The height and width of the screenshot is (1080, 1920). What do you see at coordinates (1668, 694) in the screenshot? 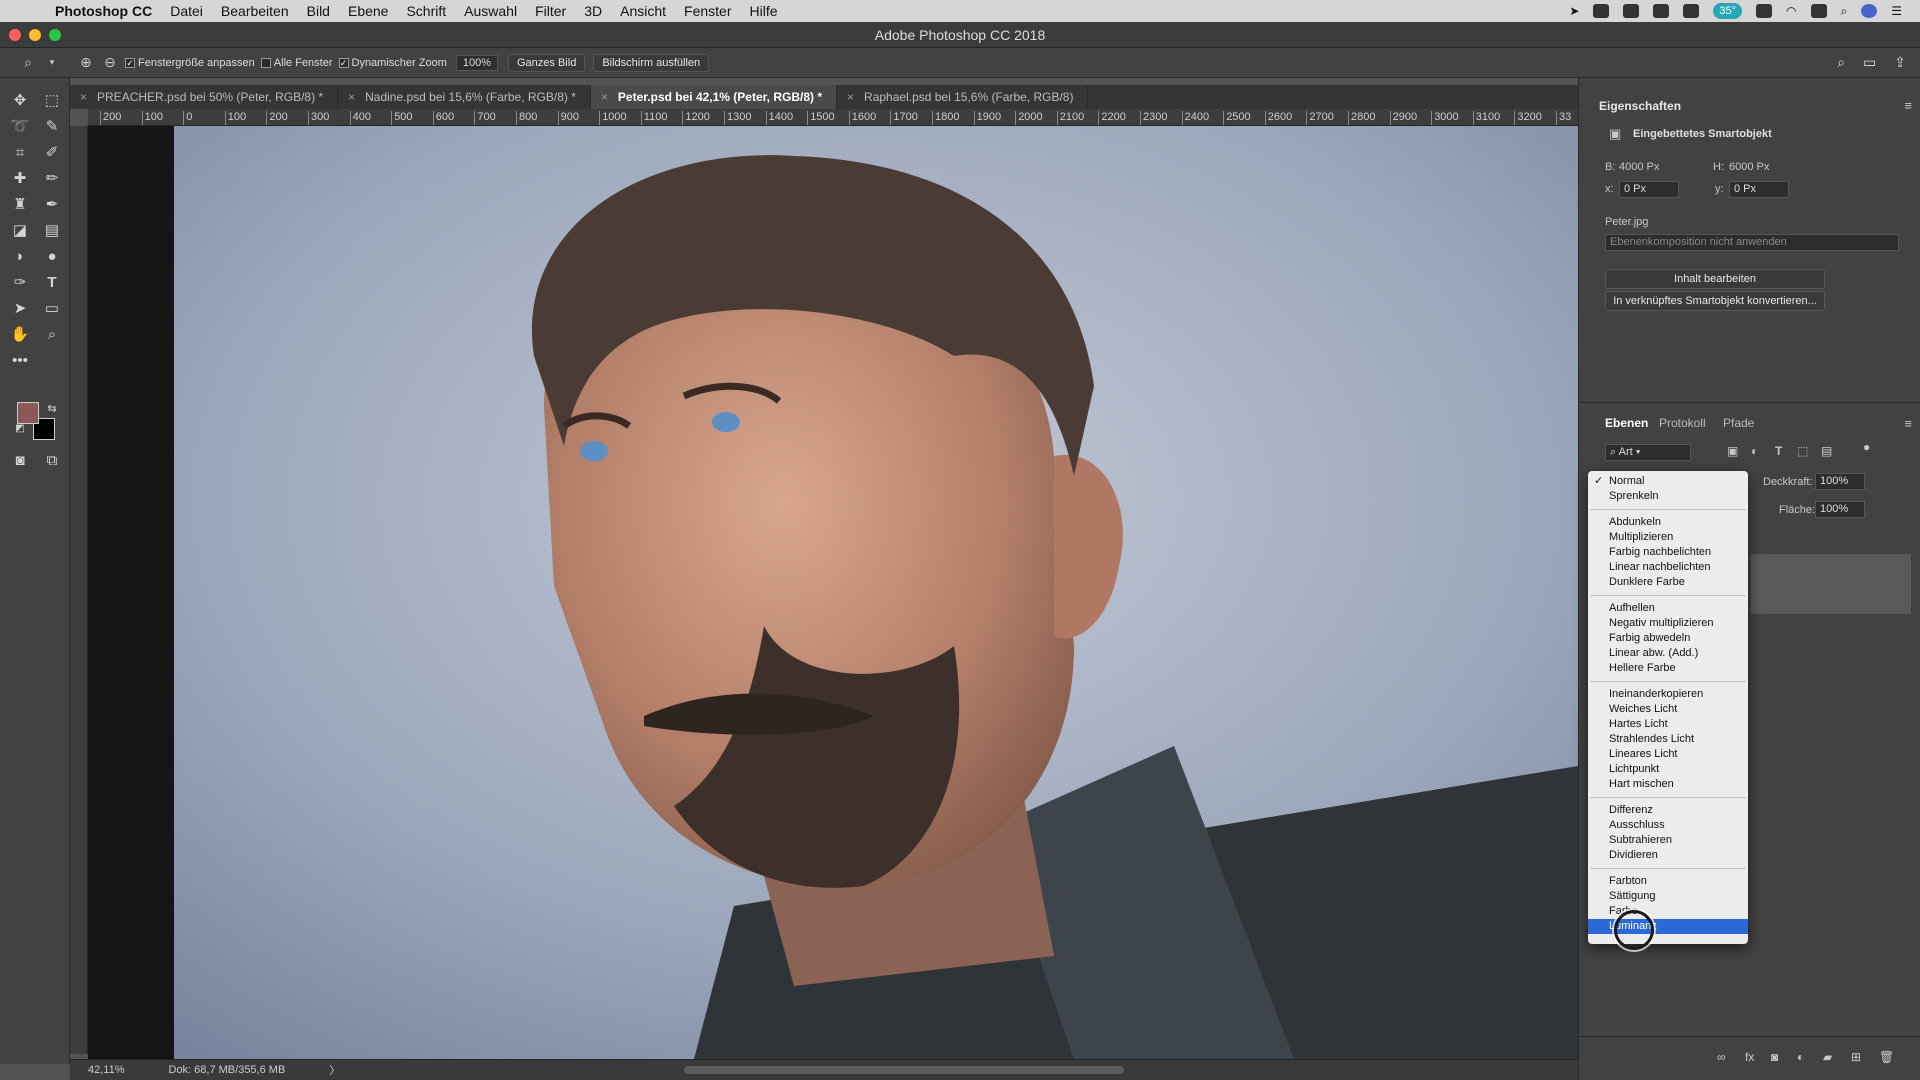
I see `blend-mode-ineinanderkopieren: Ineinanderkopieren` at bounding box center [1668, 694].